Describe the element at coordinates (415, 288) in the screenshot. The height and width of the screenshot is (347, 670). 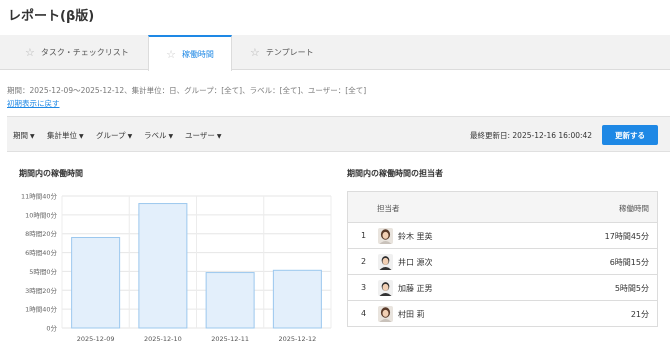
I see `assignee-name: 加藤 正男` at that location.